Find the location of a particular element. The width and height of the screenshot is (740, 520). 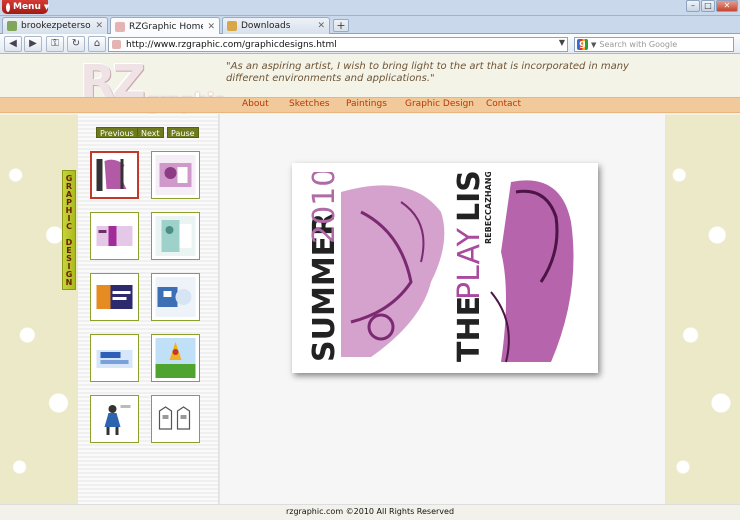

search-engine-dropdown-icon: ▼ is located at coordinates (593, 45).